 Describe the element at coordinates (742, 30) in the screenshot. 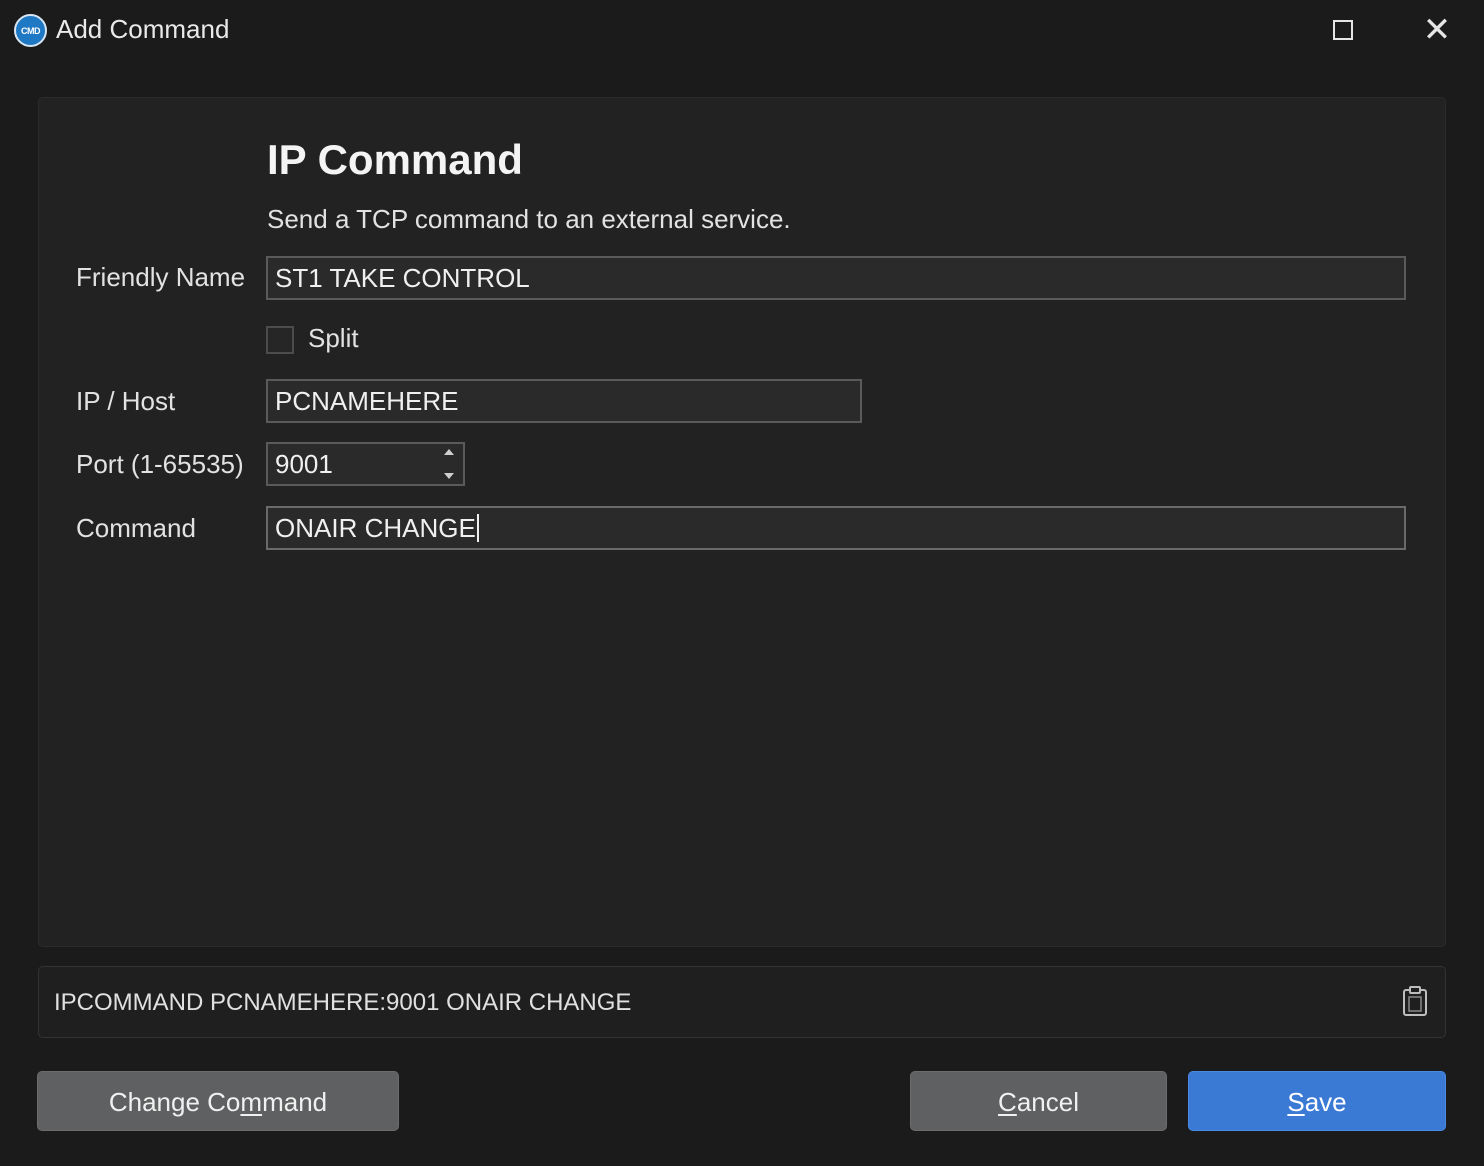

I see `title-bar: CMD Add Command ✕` at that location.